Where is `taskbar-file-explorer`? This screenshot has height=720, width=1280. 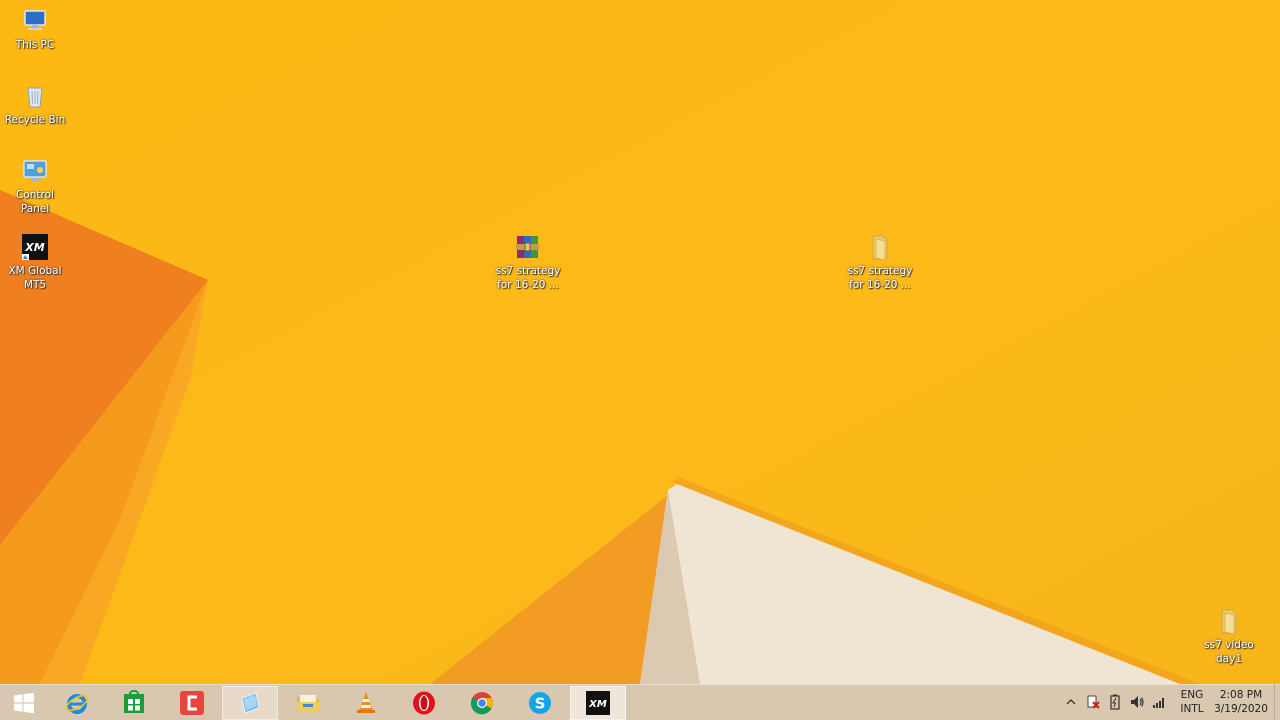
taskbar-file-explorer is located at coordinates (308, 703).